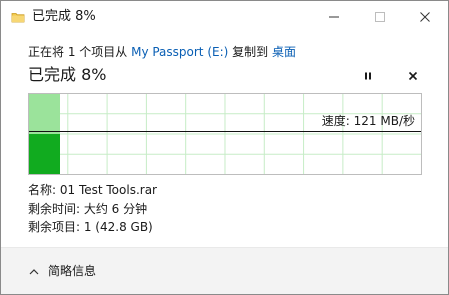 This screenshot has height=295, width=449. I want to click on maximize-button, so click(380, 16).